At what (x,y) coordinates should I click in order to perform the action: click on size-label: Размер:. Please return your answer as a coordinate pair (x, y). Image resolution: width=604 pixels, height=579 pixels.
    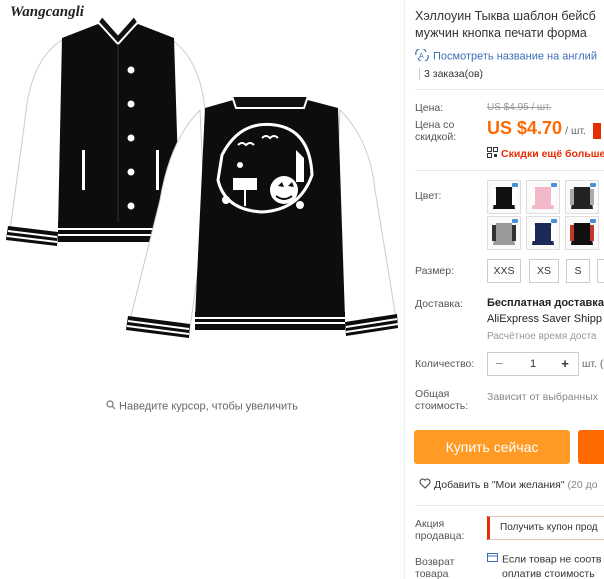
    Looking at the image, I should click on (435, 271).